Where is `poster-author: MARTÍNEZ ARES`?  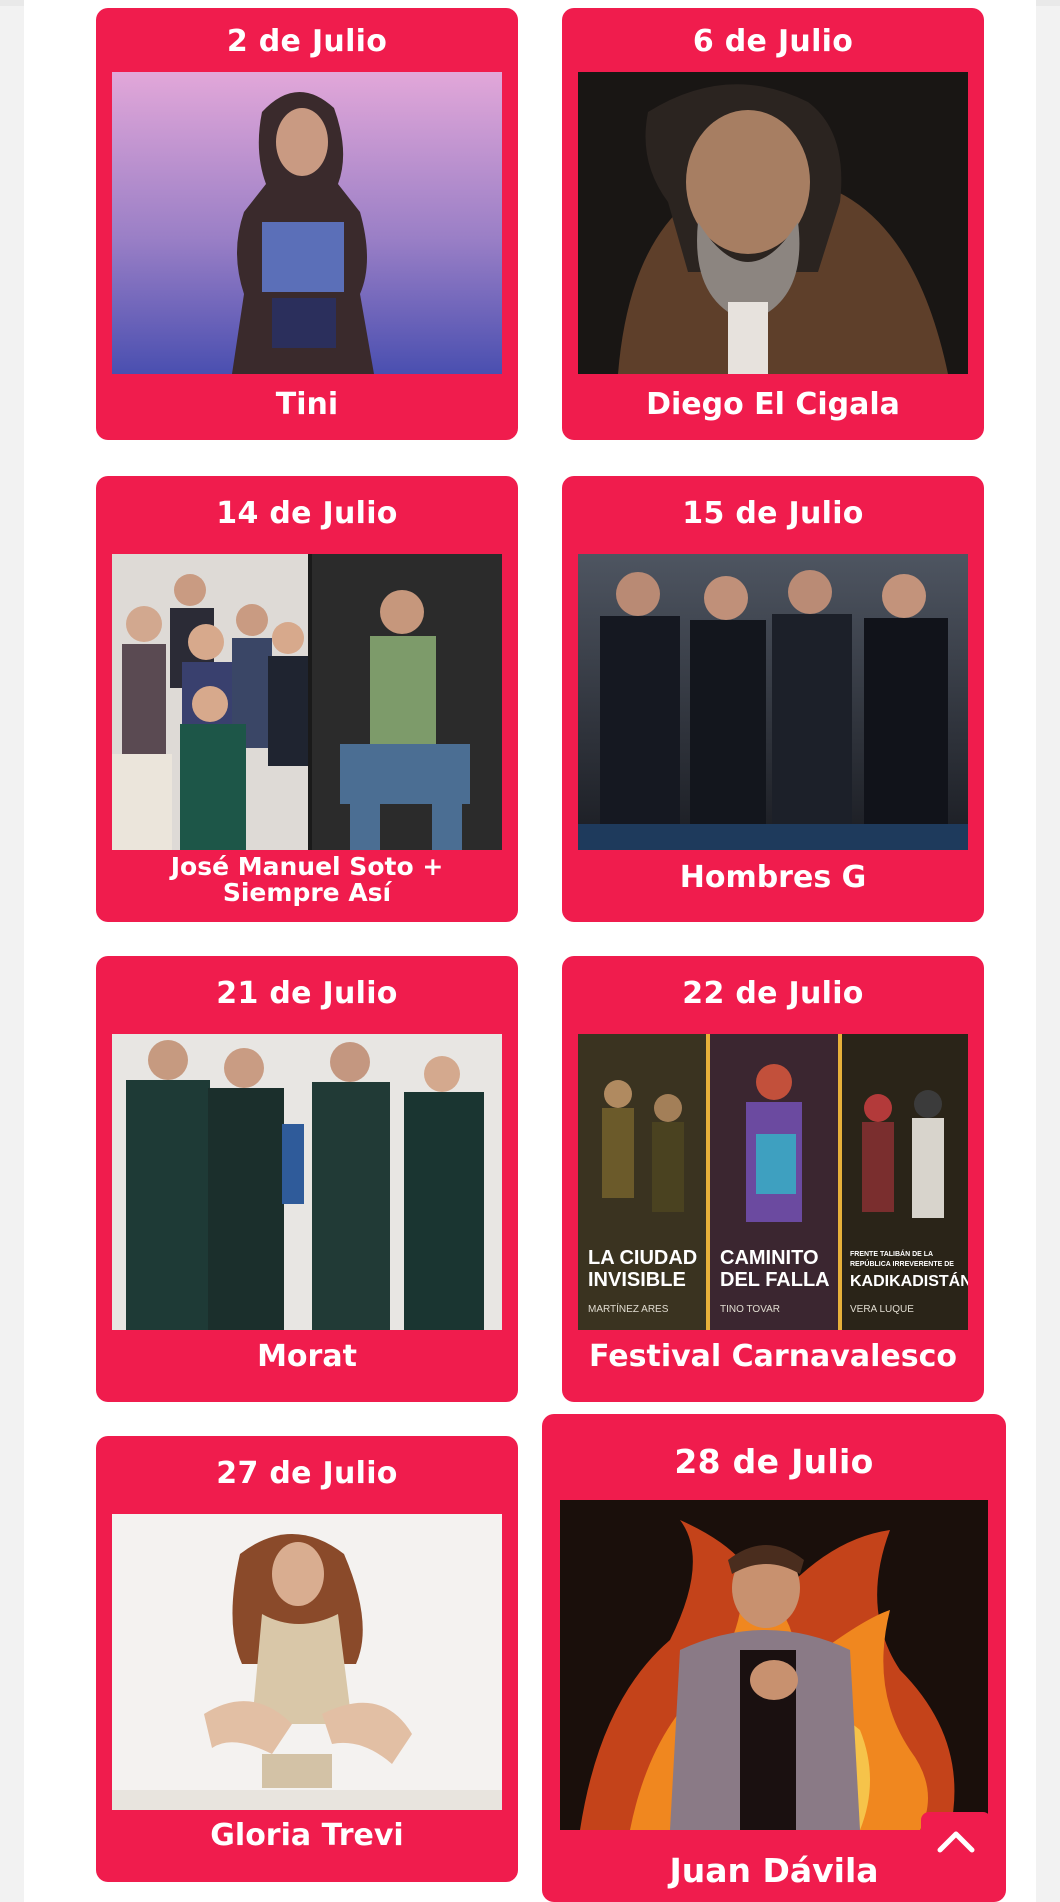
poster-author: MARTÍNEZ ARES is located at coordinates (628, 1308).